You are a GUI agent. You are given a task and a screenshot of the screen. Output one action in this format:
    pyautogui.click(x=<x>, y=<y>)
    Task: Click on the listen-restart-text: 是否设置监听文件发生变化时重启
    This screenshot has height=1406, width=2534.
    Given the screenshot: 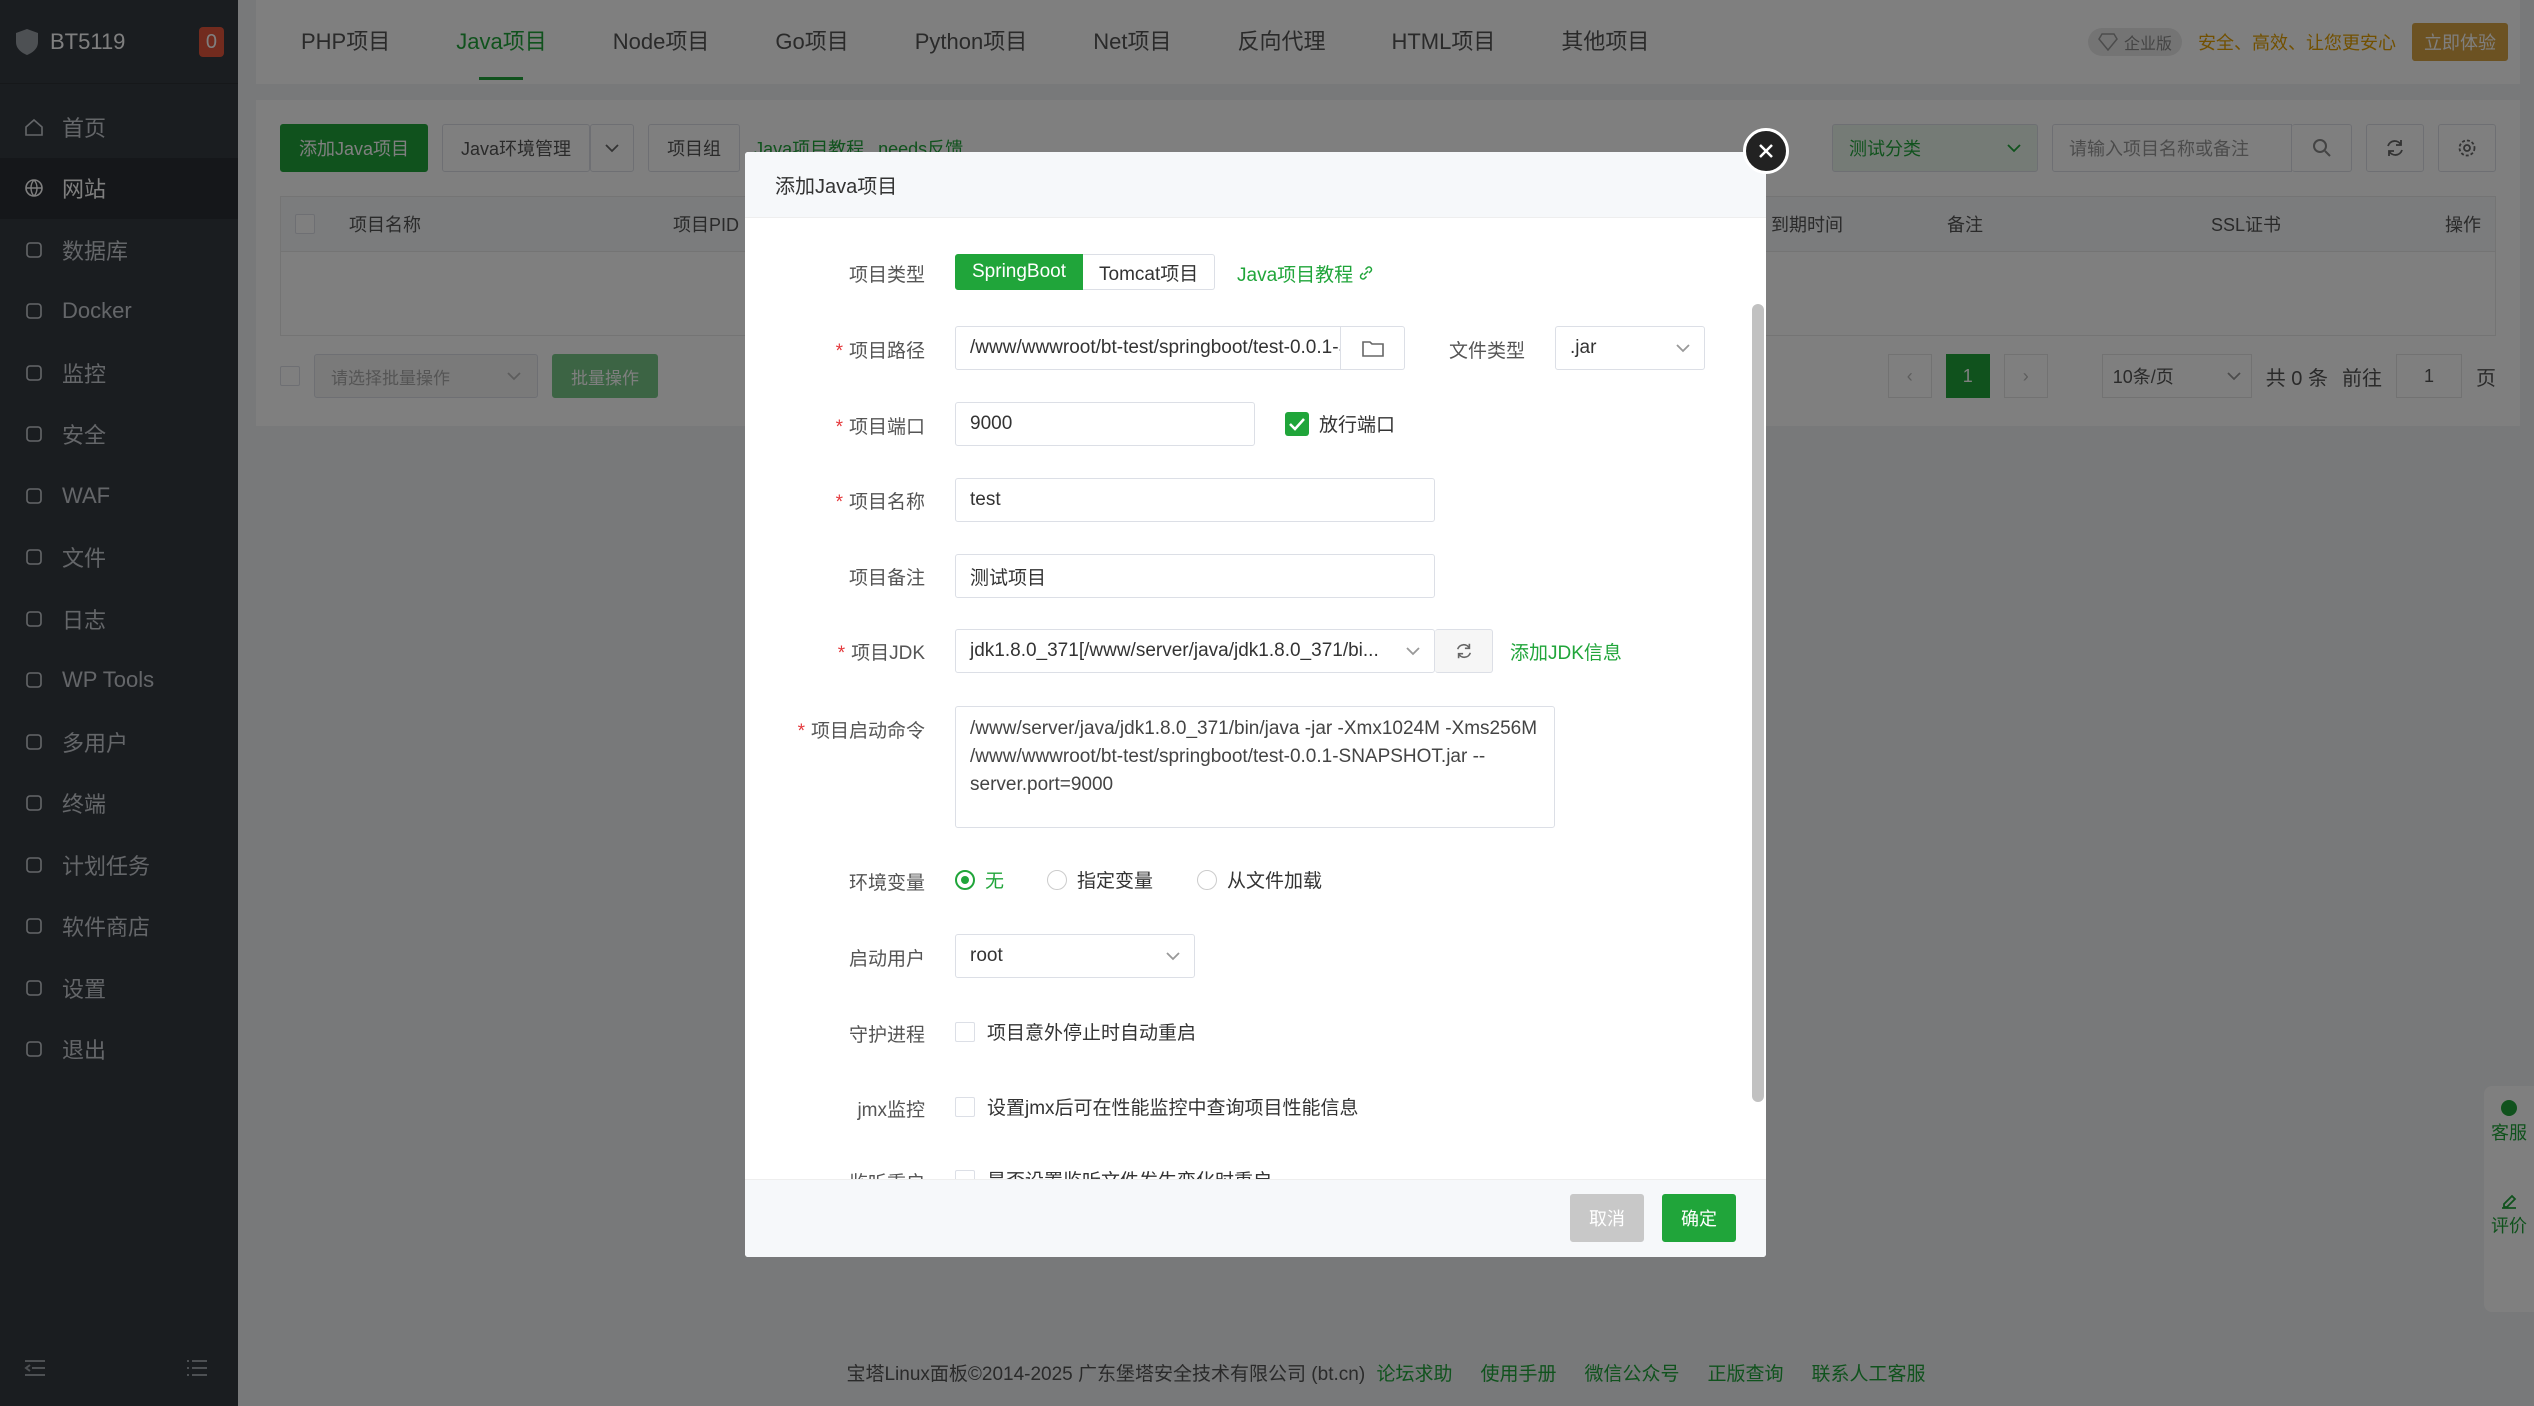 What is the action you would take?
    pyautogui.click(x=1129, y=1172)
    